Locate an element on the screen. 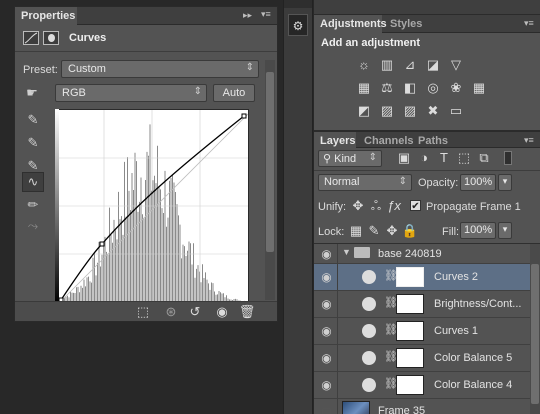 The image size is (540, 414). smooth-curve-icon: ⤳ is located at coordinates (33, 226).